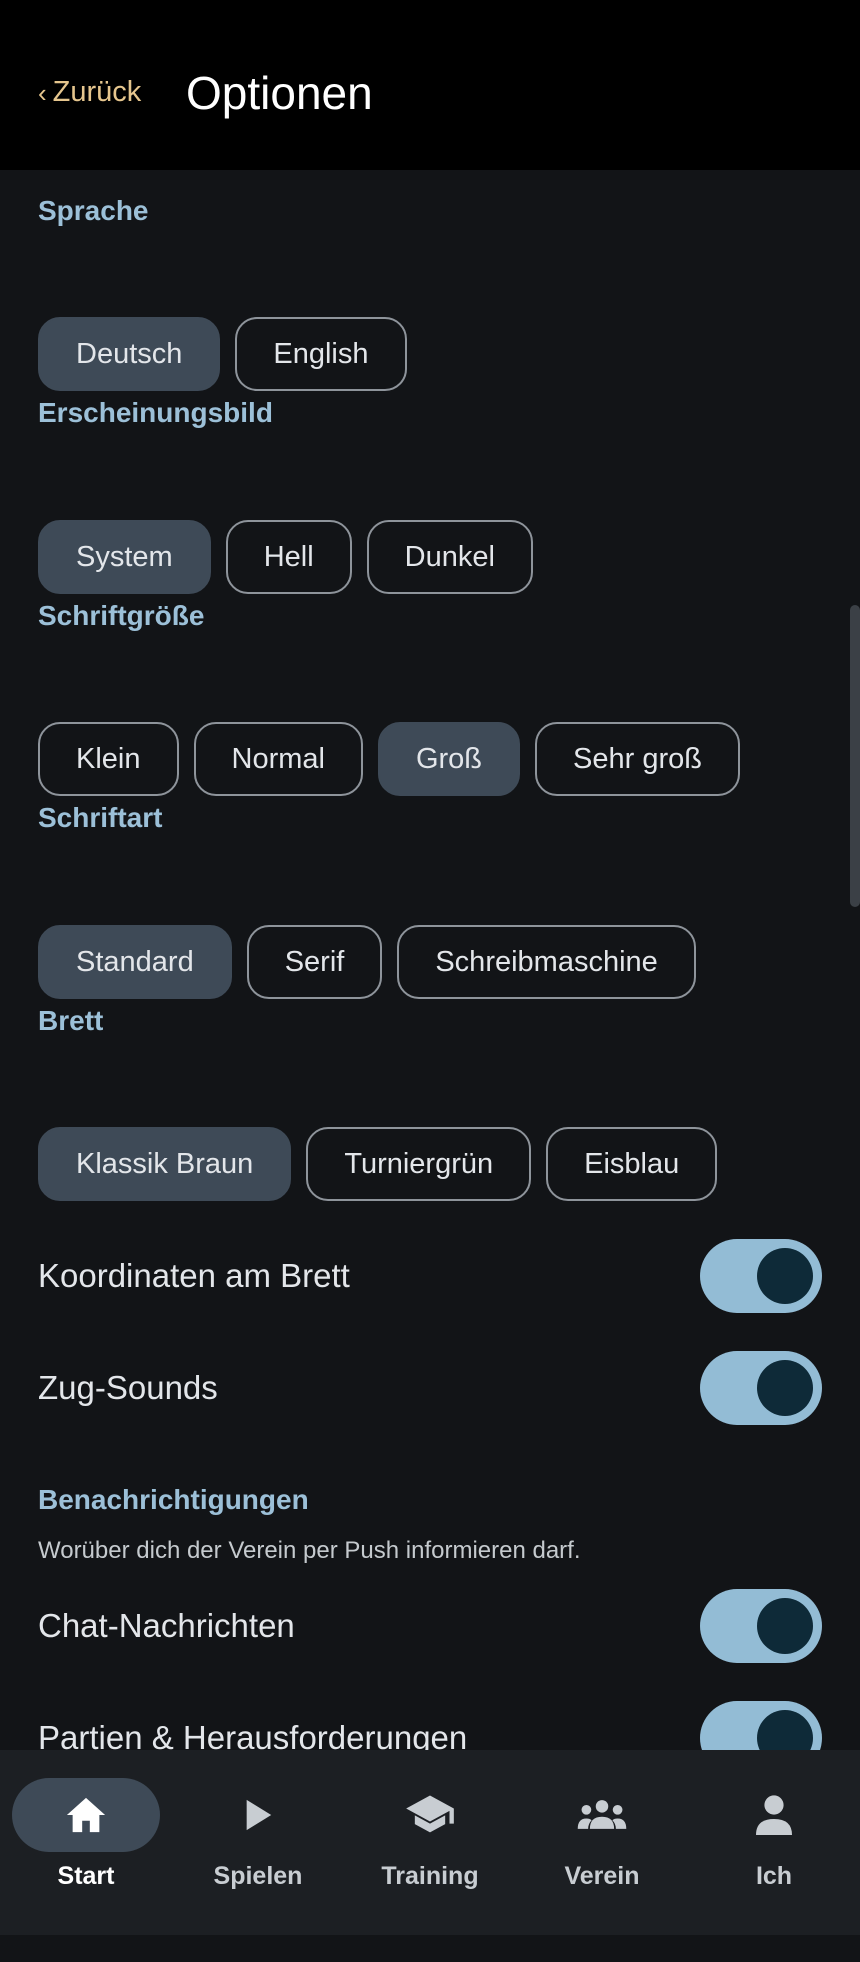  Describe the element at coordinates (121, 615) in the screenshot. I see `section-title-font-size: Schriftgröße` at that location.